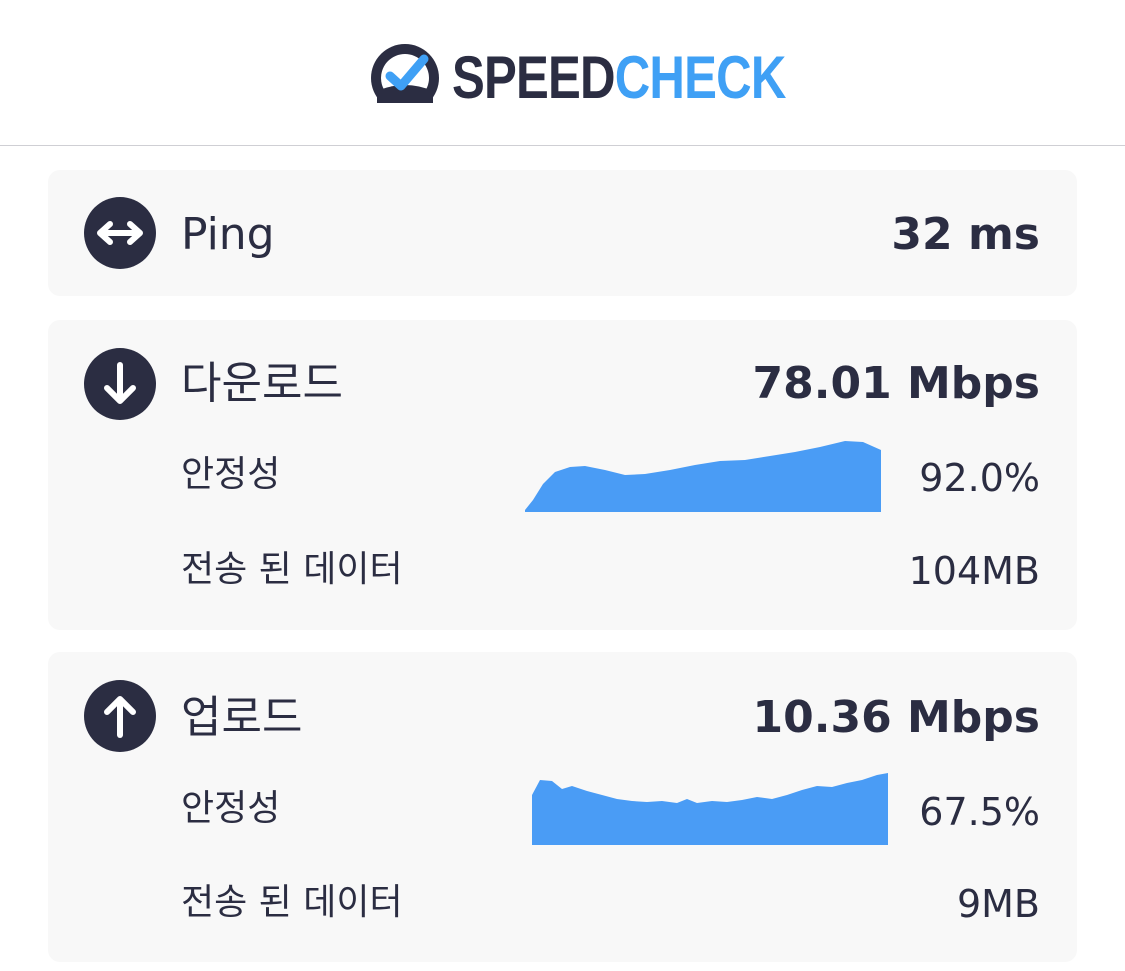 The height and width of the screenshot is (971, 1125). I want to click on arrow-up-icon, so click(120, 716).